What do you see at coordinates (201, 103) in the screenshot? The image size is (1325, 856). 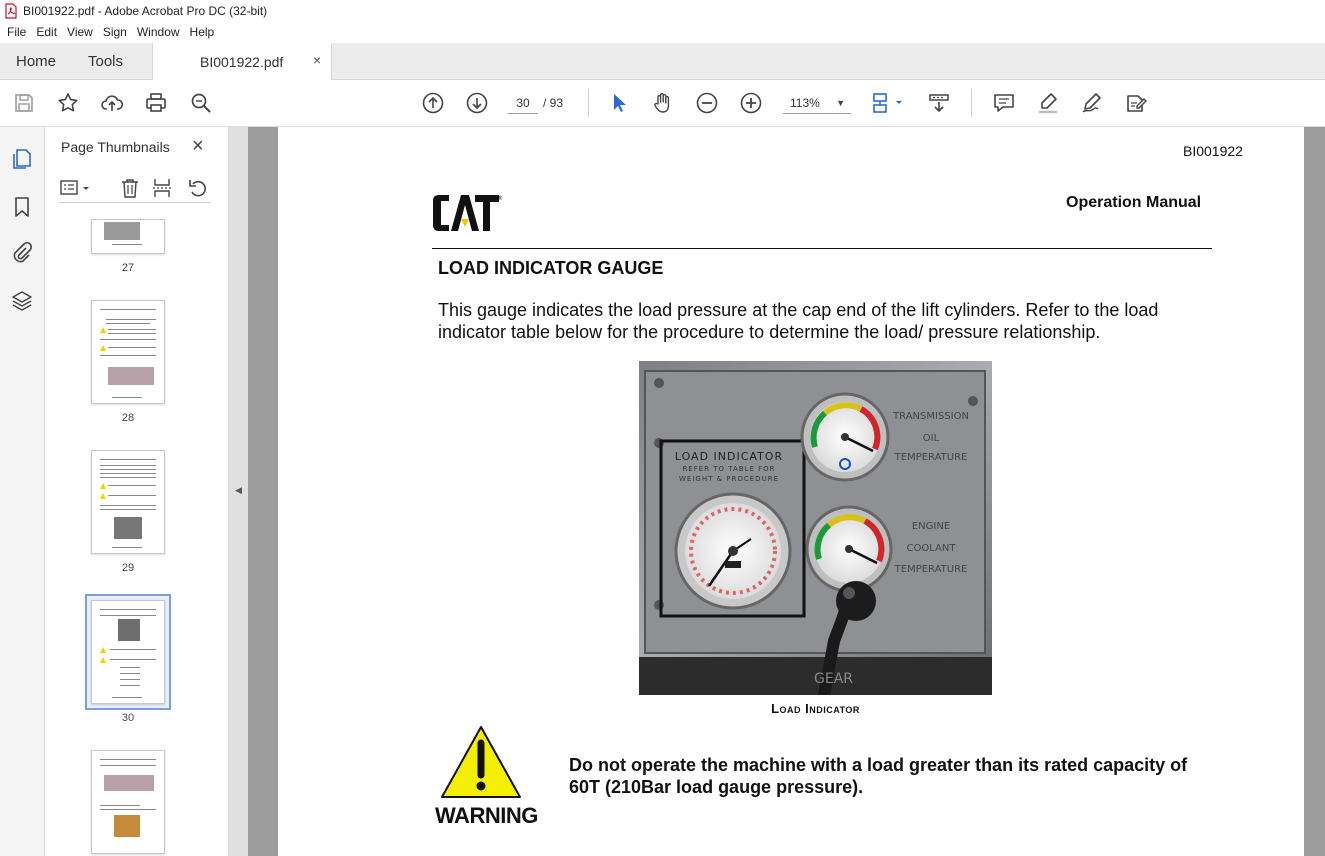 I see `search-icon` at bounding box center [201, 103].